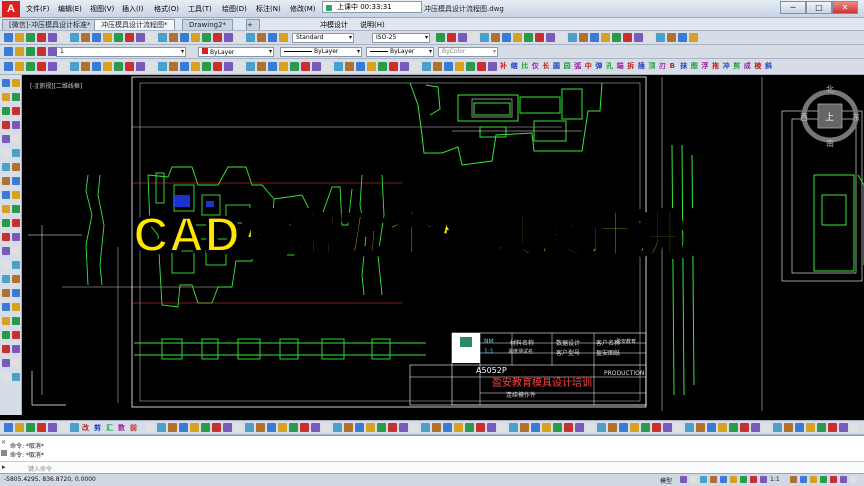 The height and width of the screenshot is (486, 864). Describe the element at coordinates (715, 66) in the screenshot. I see `plugin-button: 拖` at that location.